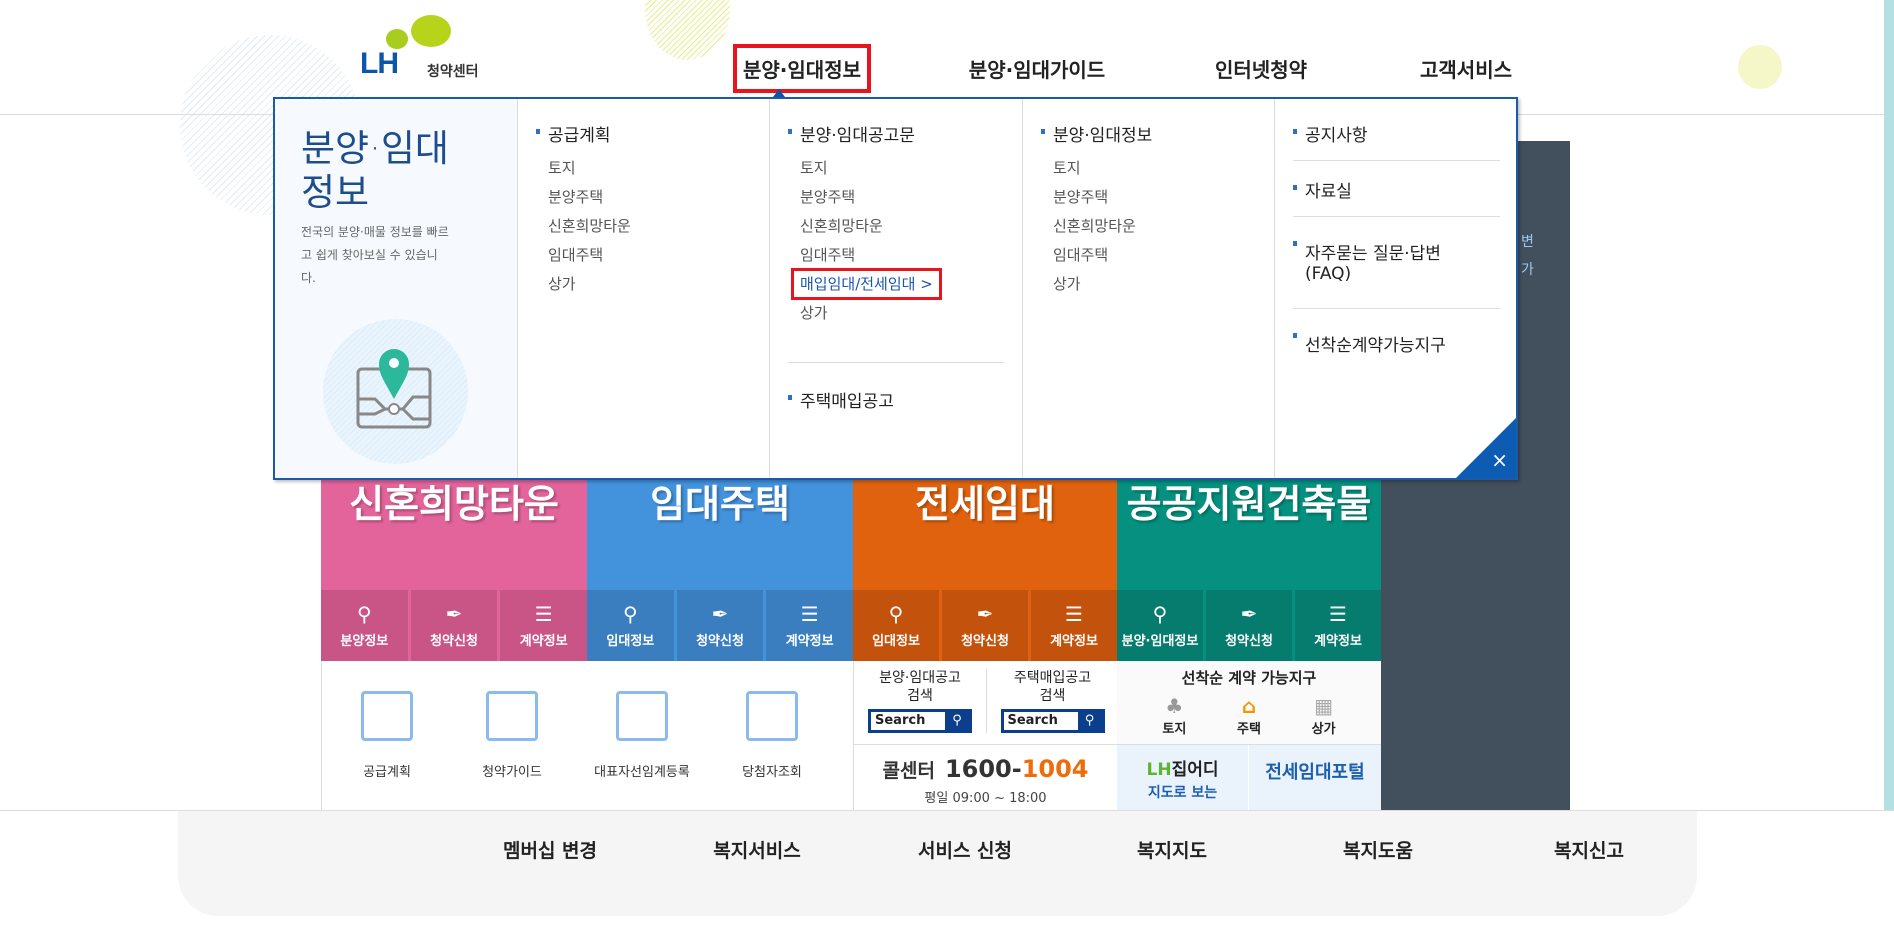  I want to click on search-label: 분양·임대공고 검색, so click(920, 687).